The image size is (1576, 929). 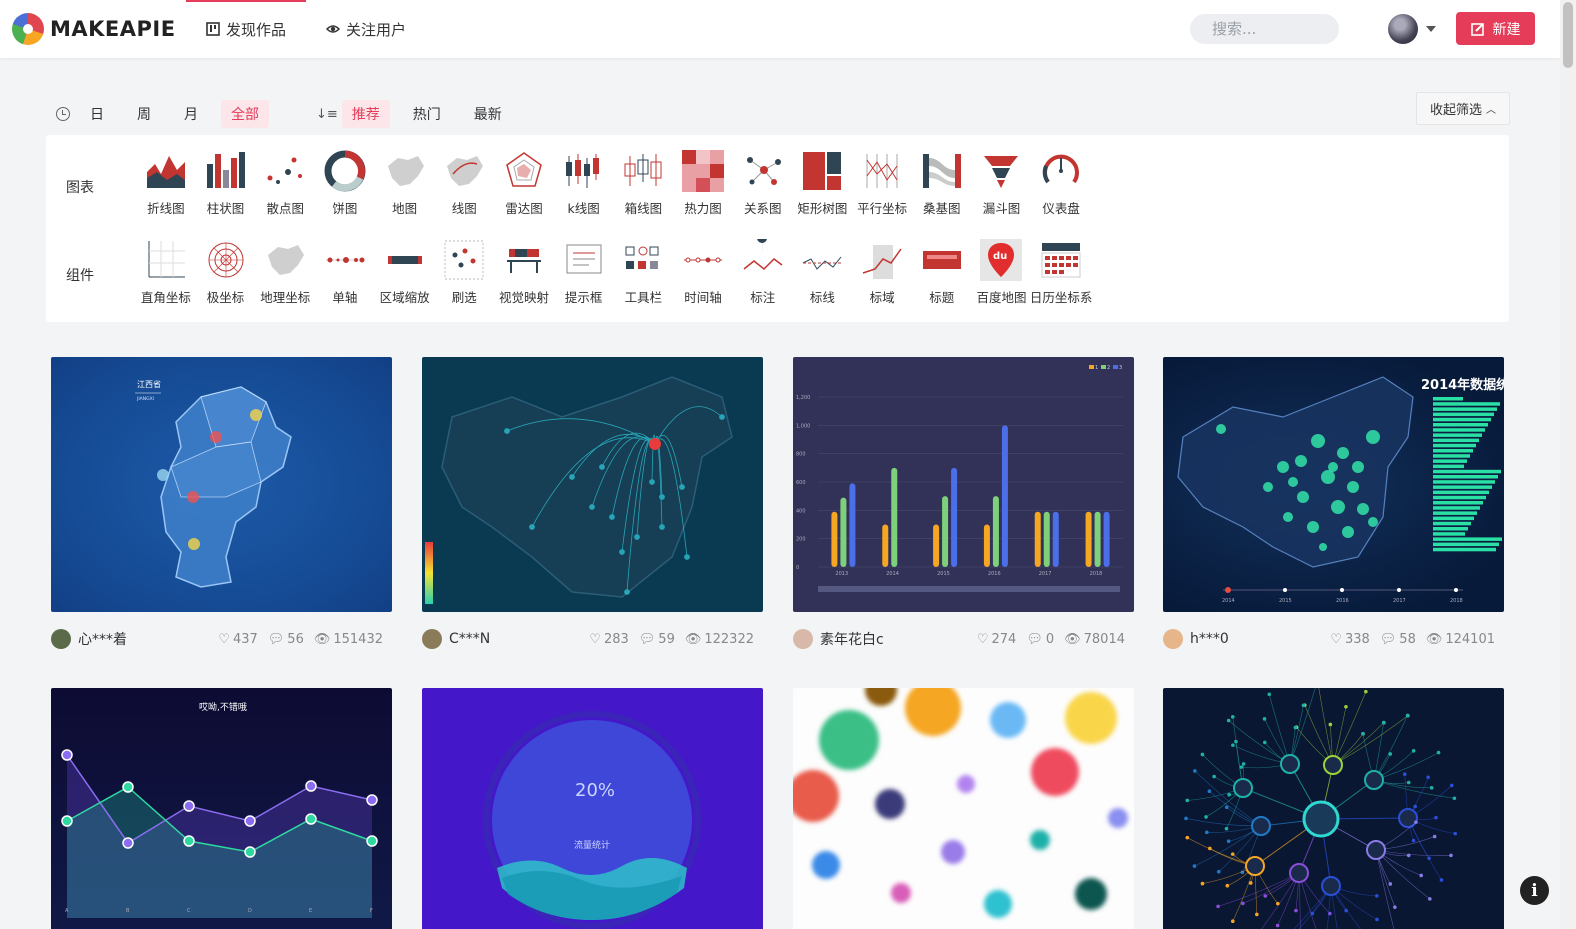 I want to click on gallery-card: 哎呦,不错哦 A B C D E F, so click(x=221, y=808).